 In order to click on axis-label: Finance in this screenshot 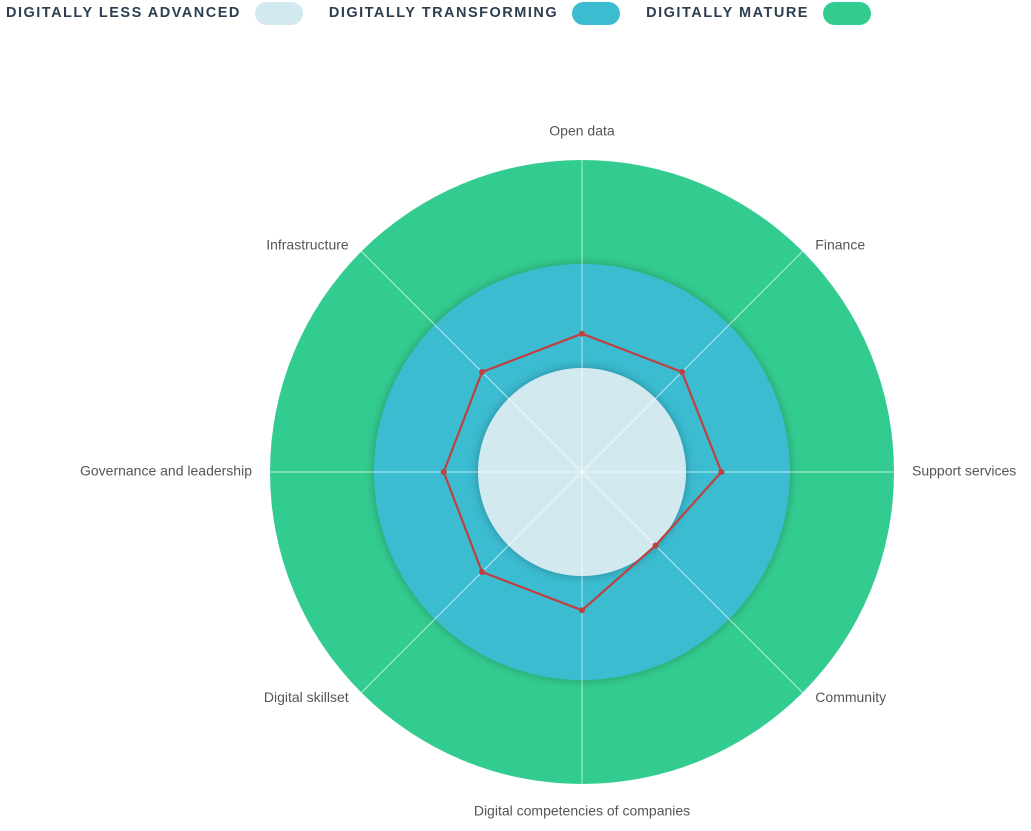, I will do `click(840, 244)`.